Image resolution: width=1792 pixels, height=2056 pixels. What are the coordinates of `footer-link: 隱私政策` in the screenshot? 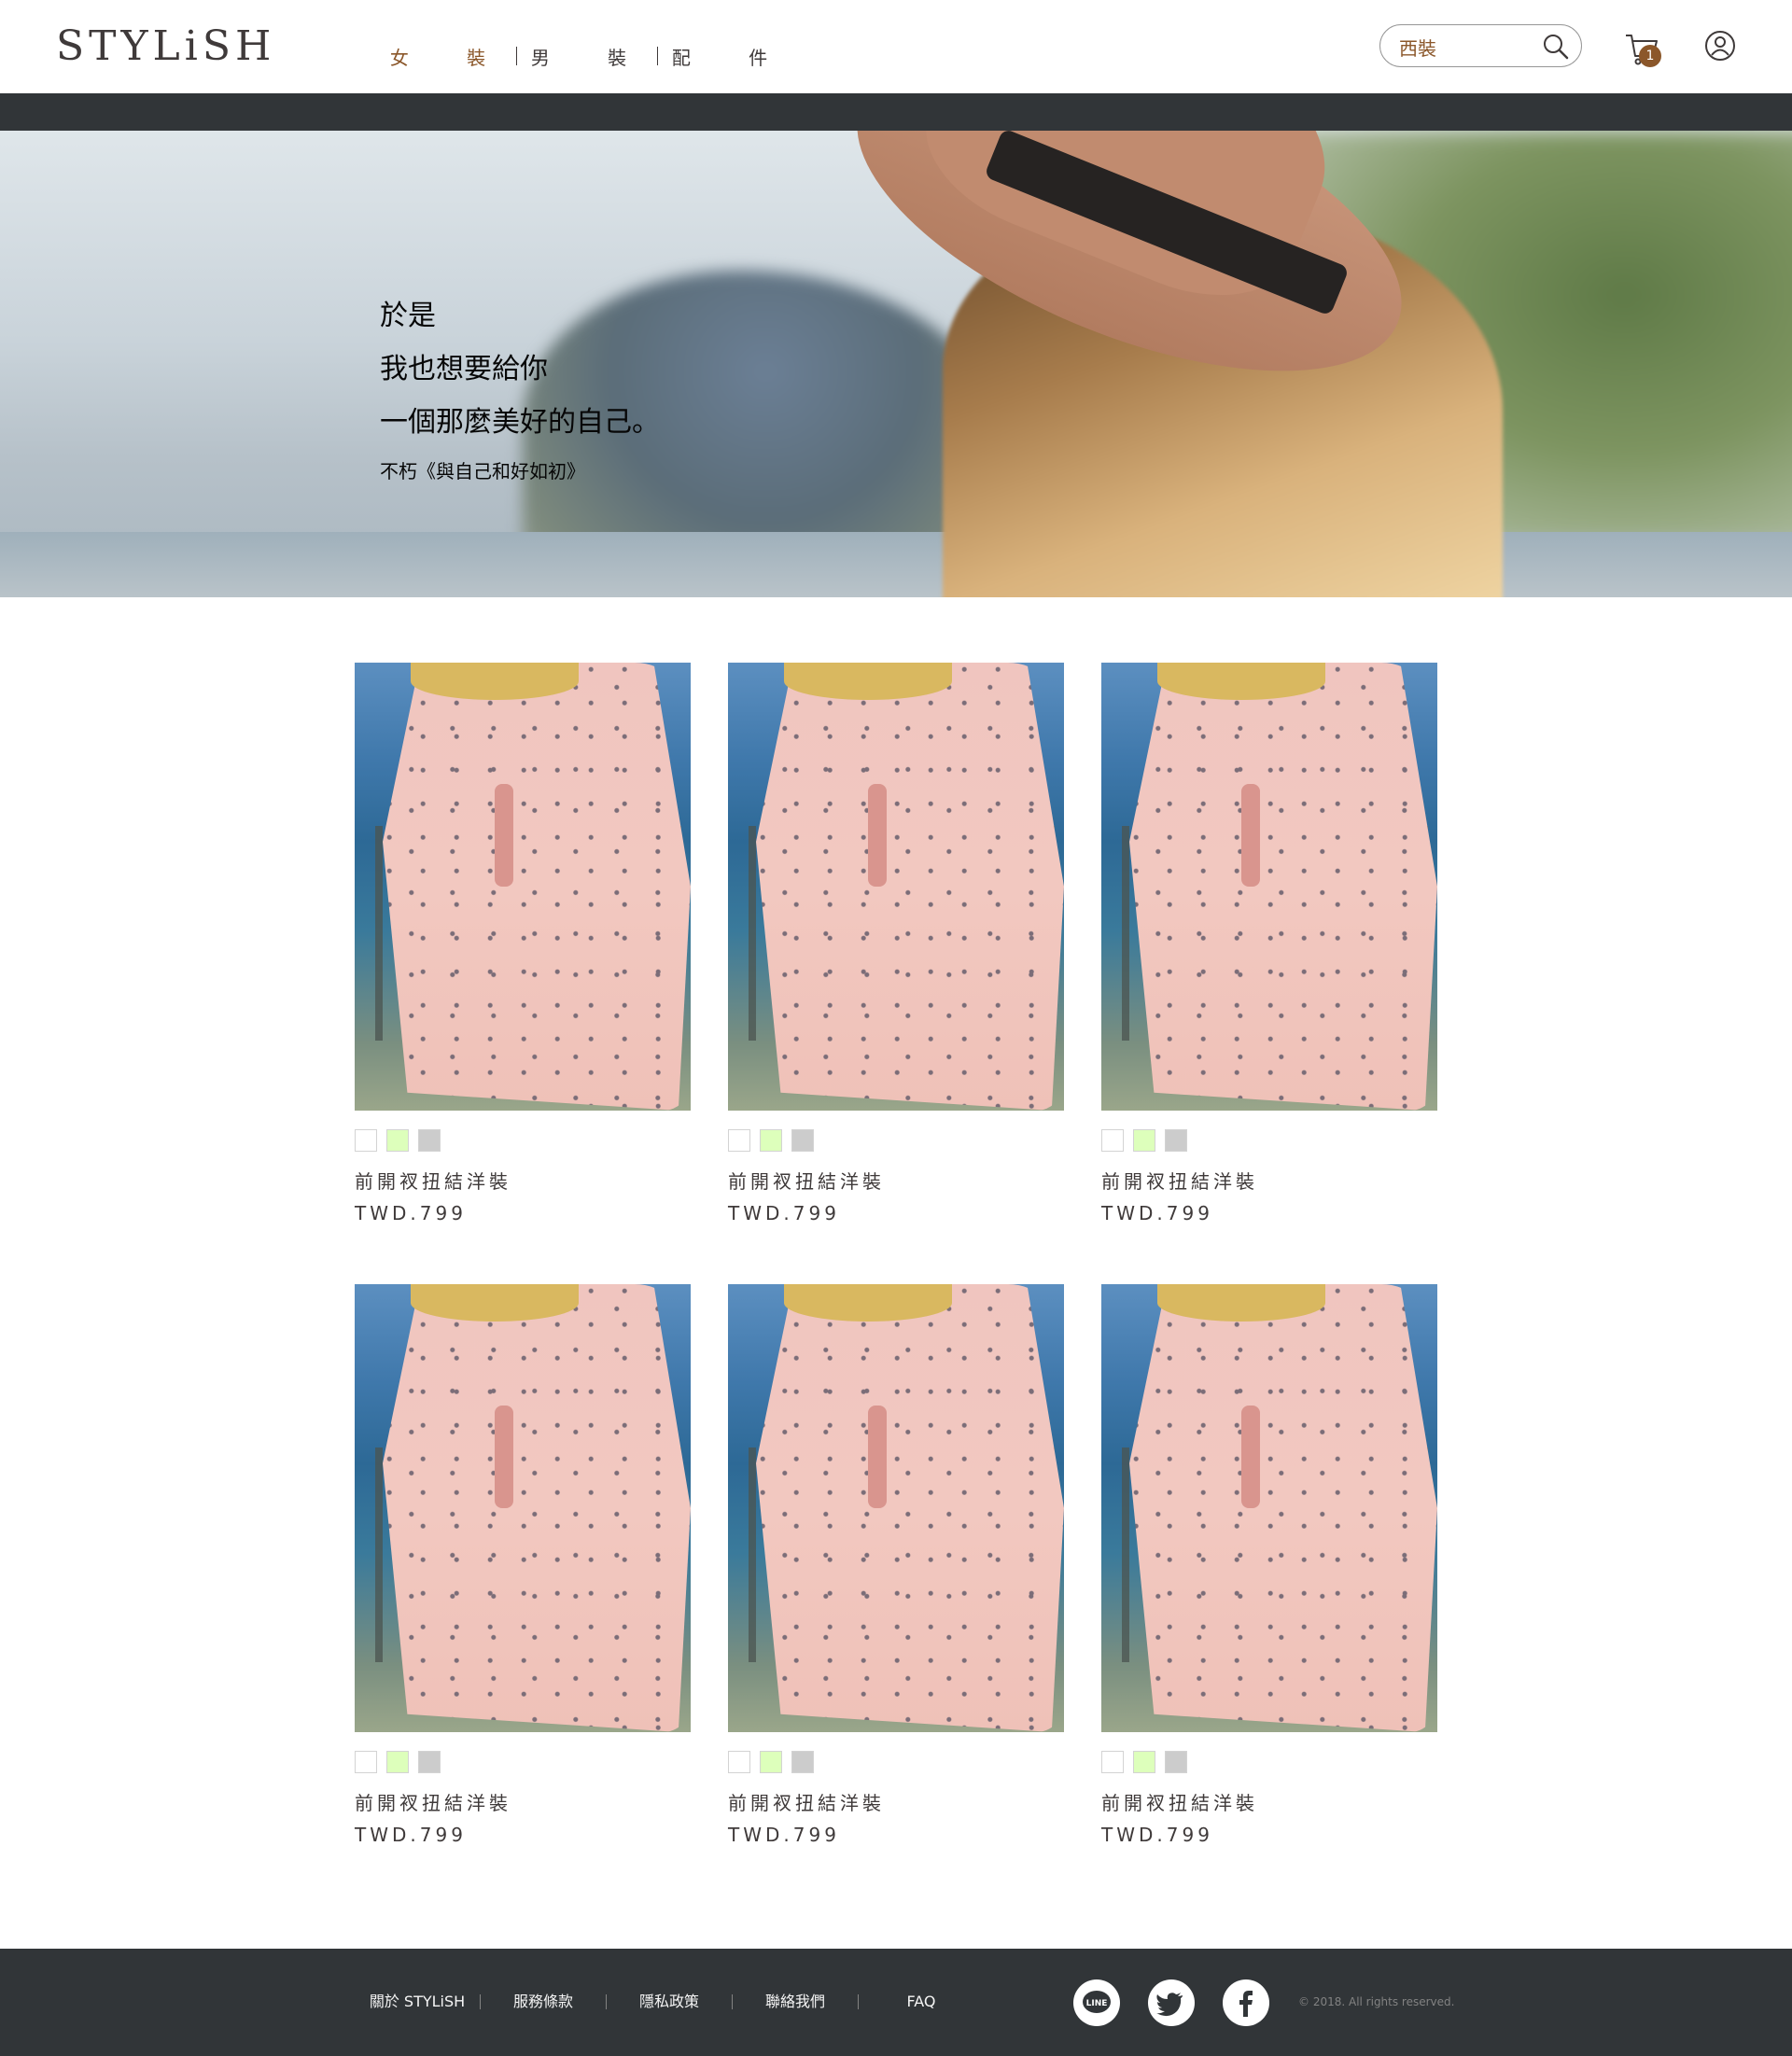 It's located at (669, 2002).